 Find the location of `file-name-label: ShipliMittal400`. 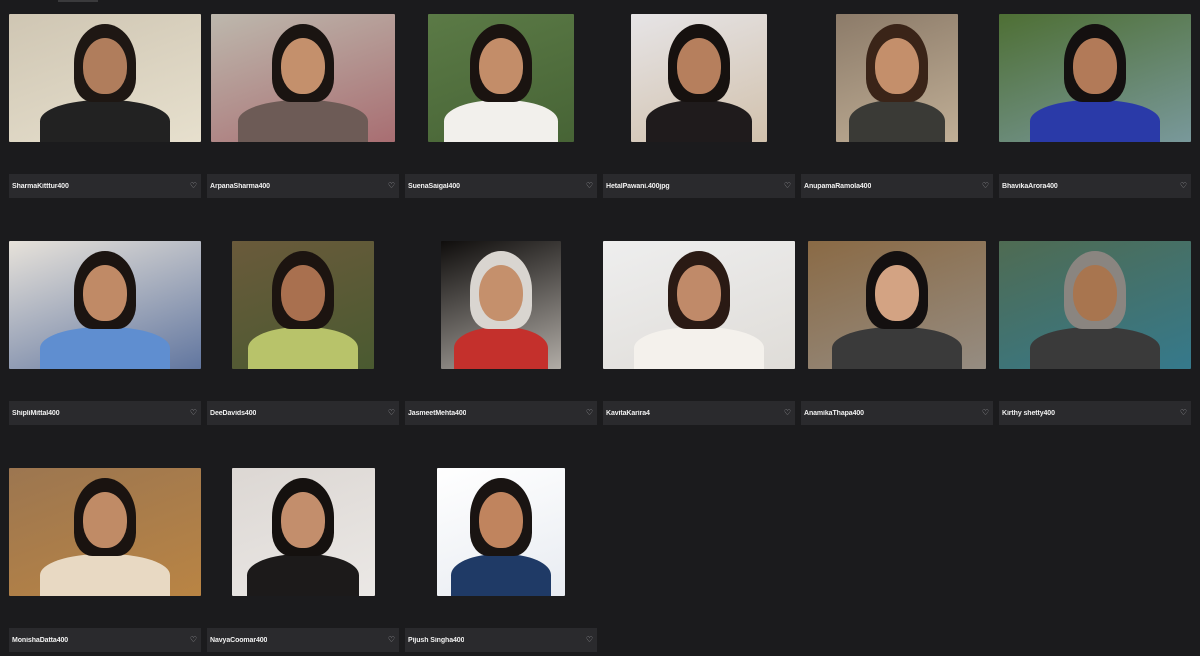

file-name-label: ShipliMittal400 is located at coordinates (36, 413).